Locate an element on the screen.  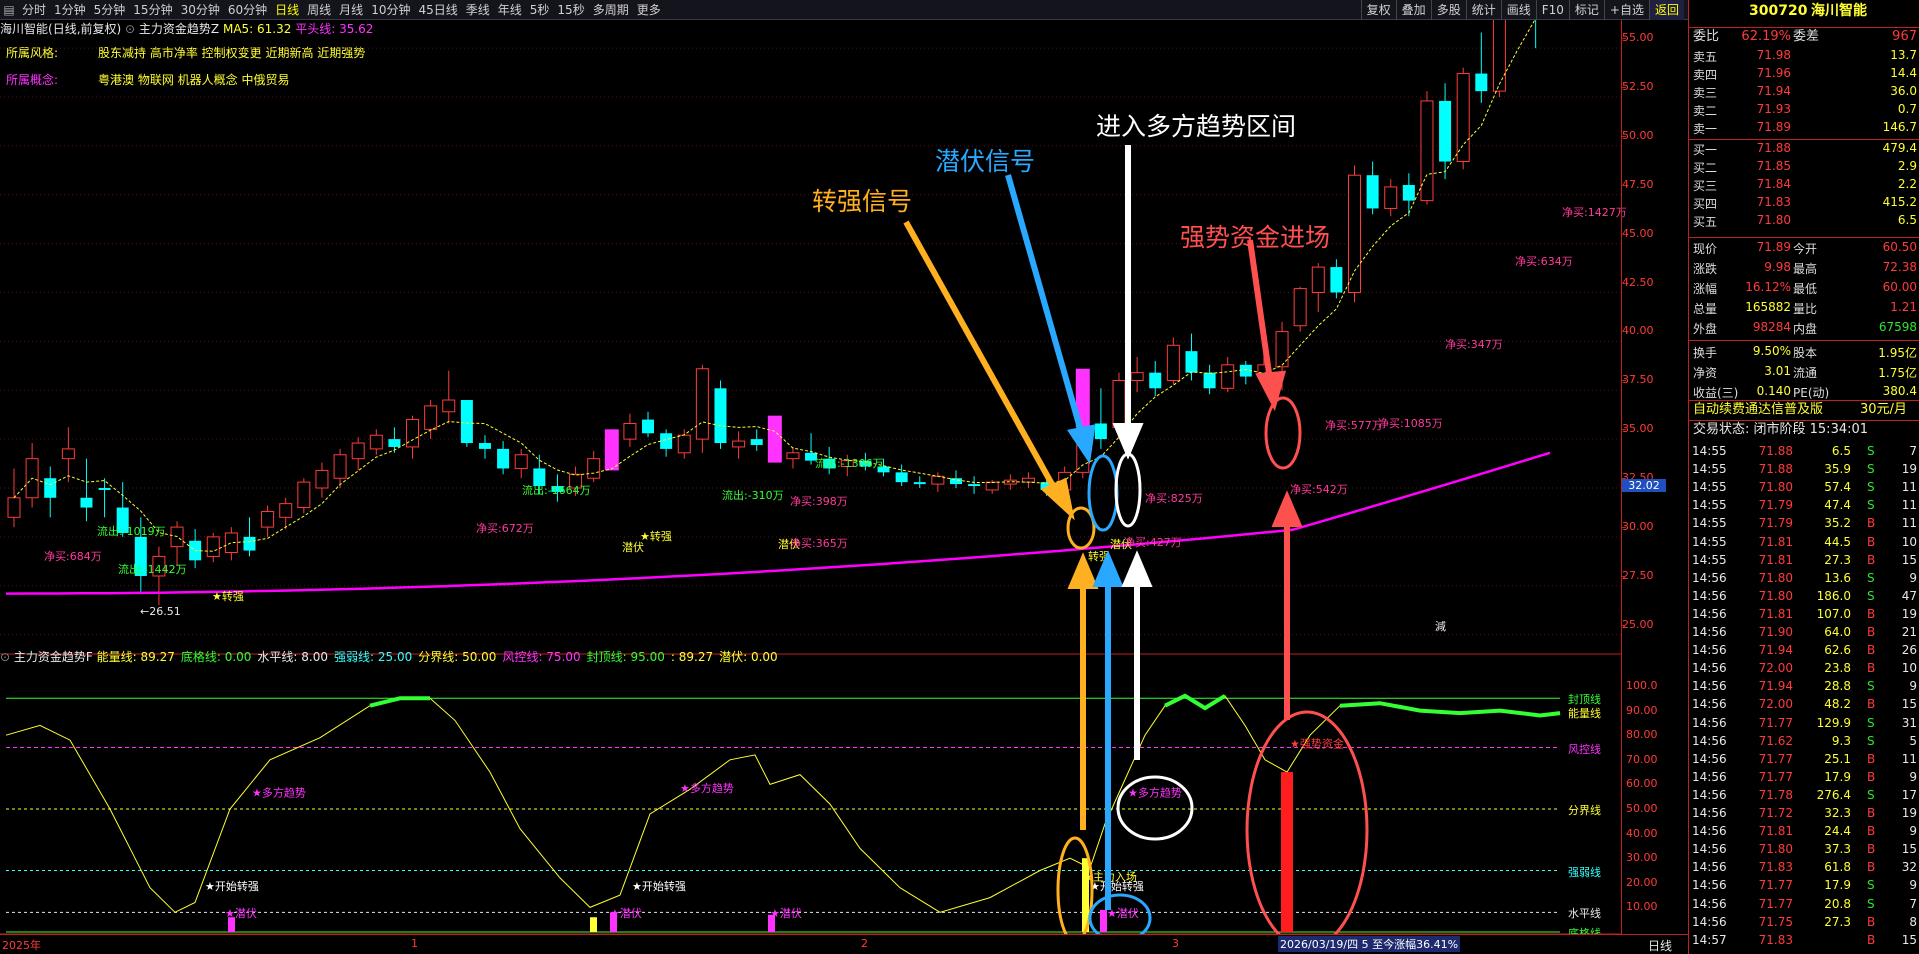
stat-value: 16.12% is located at coordinates (1768, 287).